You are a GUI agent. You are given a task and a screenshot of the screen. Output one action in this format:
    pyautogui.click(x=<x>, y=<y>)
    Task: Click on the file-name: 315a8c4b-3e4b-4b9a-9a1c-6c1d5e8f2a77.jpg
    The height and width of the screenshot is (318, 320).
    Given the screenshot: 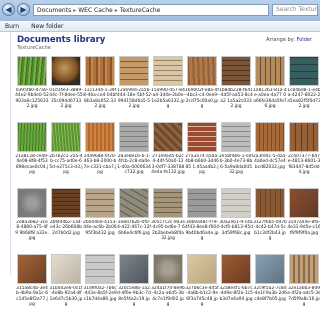 What is the action you would take?
    pyautogui.click(x=32, y=297)
    